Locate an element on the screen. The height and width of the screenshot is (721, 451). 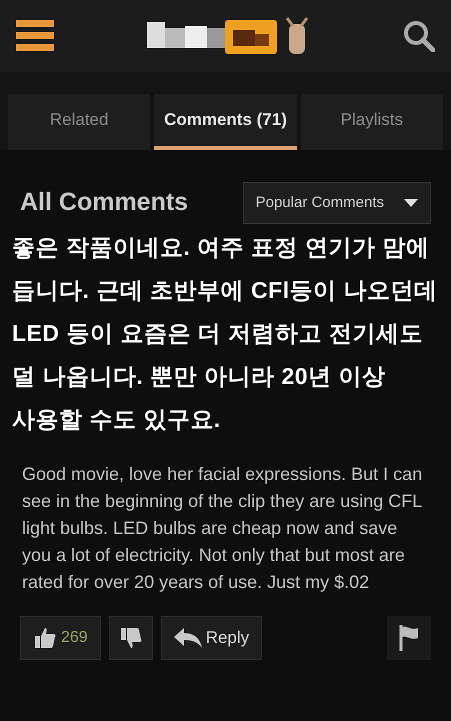
search-icon is located at coordinates (419, 36).